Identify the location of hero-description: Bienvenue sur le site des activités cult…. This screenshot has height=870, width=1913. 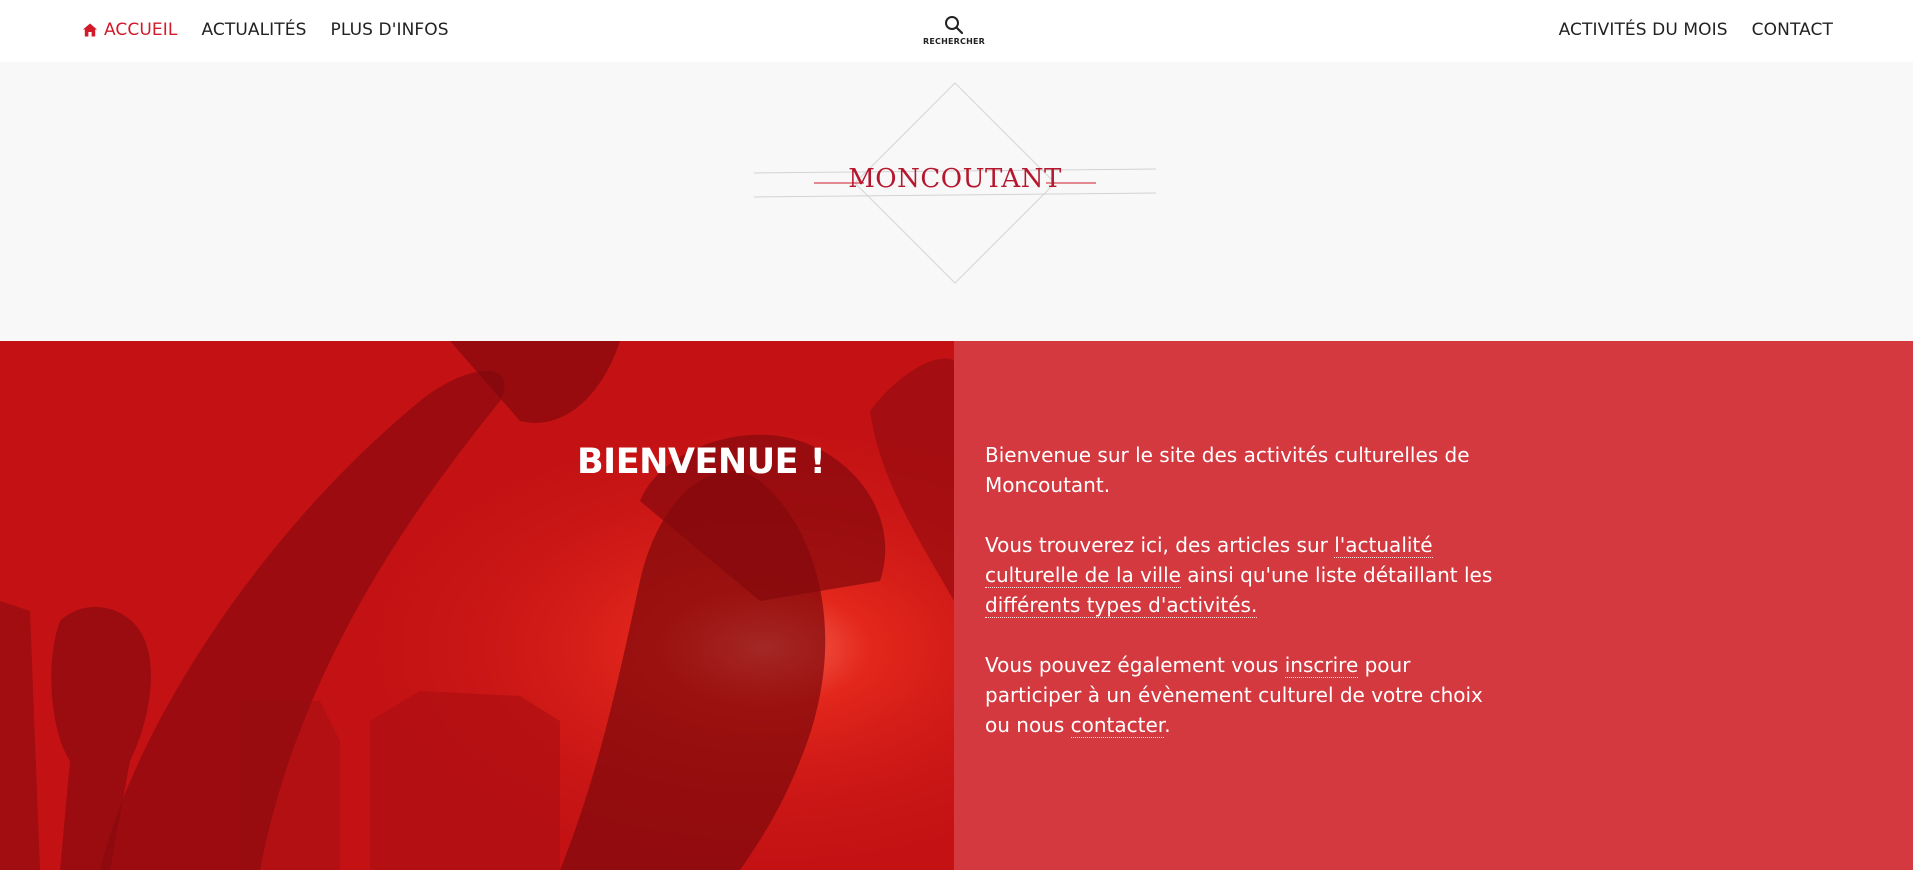
(1245, 605).